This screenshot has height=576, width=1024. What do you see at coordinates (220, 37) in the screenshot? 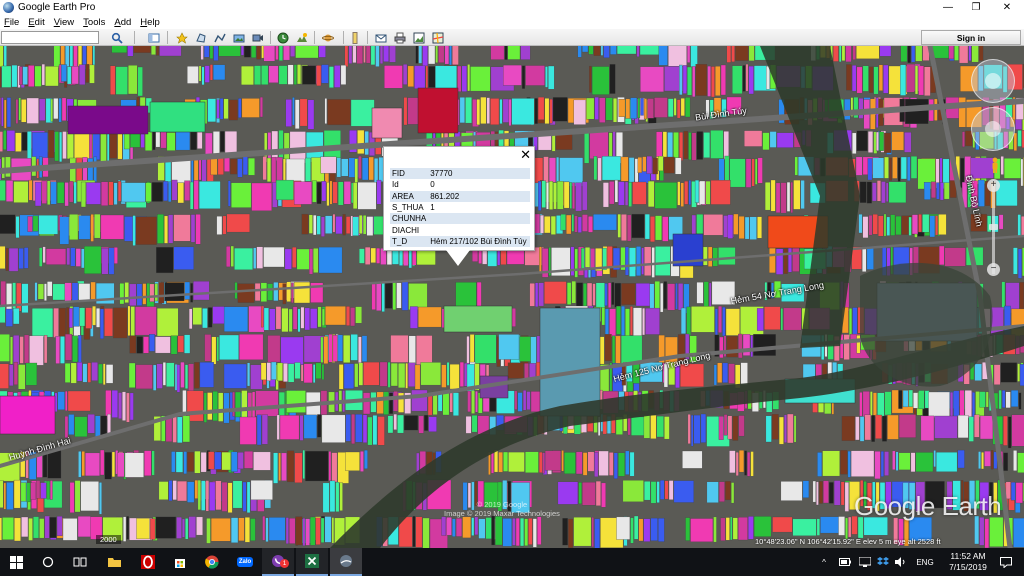
I see `path-icon` at bounding box center [220, 37].